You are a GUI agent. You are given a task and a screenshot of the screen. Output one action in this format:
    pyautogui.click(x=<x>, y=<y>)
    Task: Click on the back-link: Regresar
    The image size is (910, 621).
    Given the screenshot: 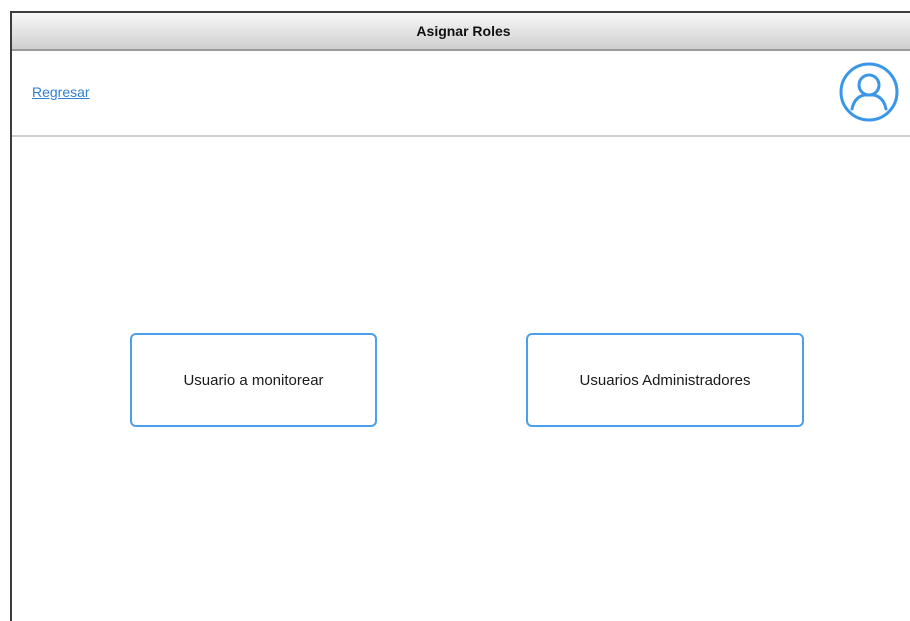 What is the action you would take?
    pyautogui.click(x=61, y=92)
    